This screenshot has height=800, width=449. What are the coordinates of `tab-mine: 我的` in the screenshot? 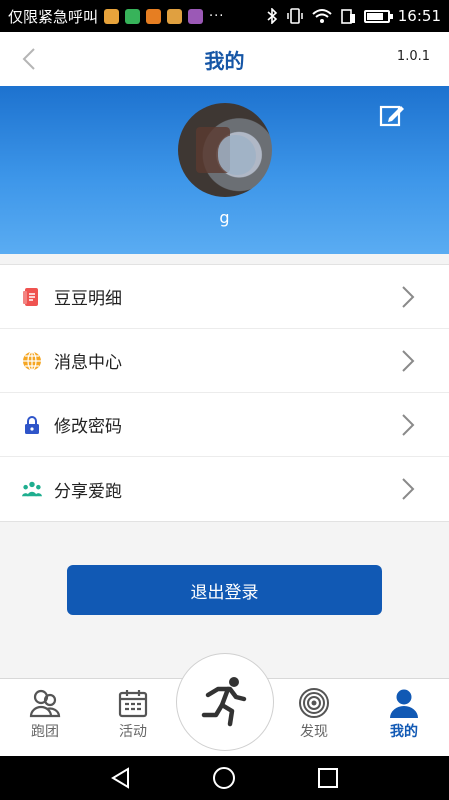 It's located at (404, 714).